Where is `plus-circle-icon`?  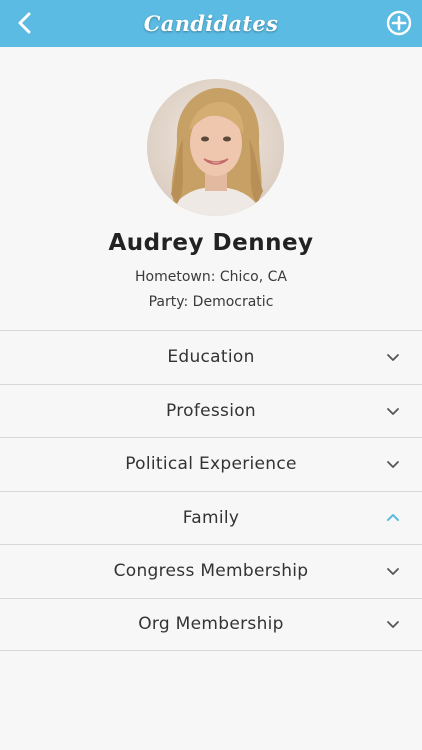 plus-circle-icon is located at coordinates (399, 23).